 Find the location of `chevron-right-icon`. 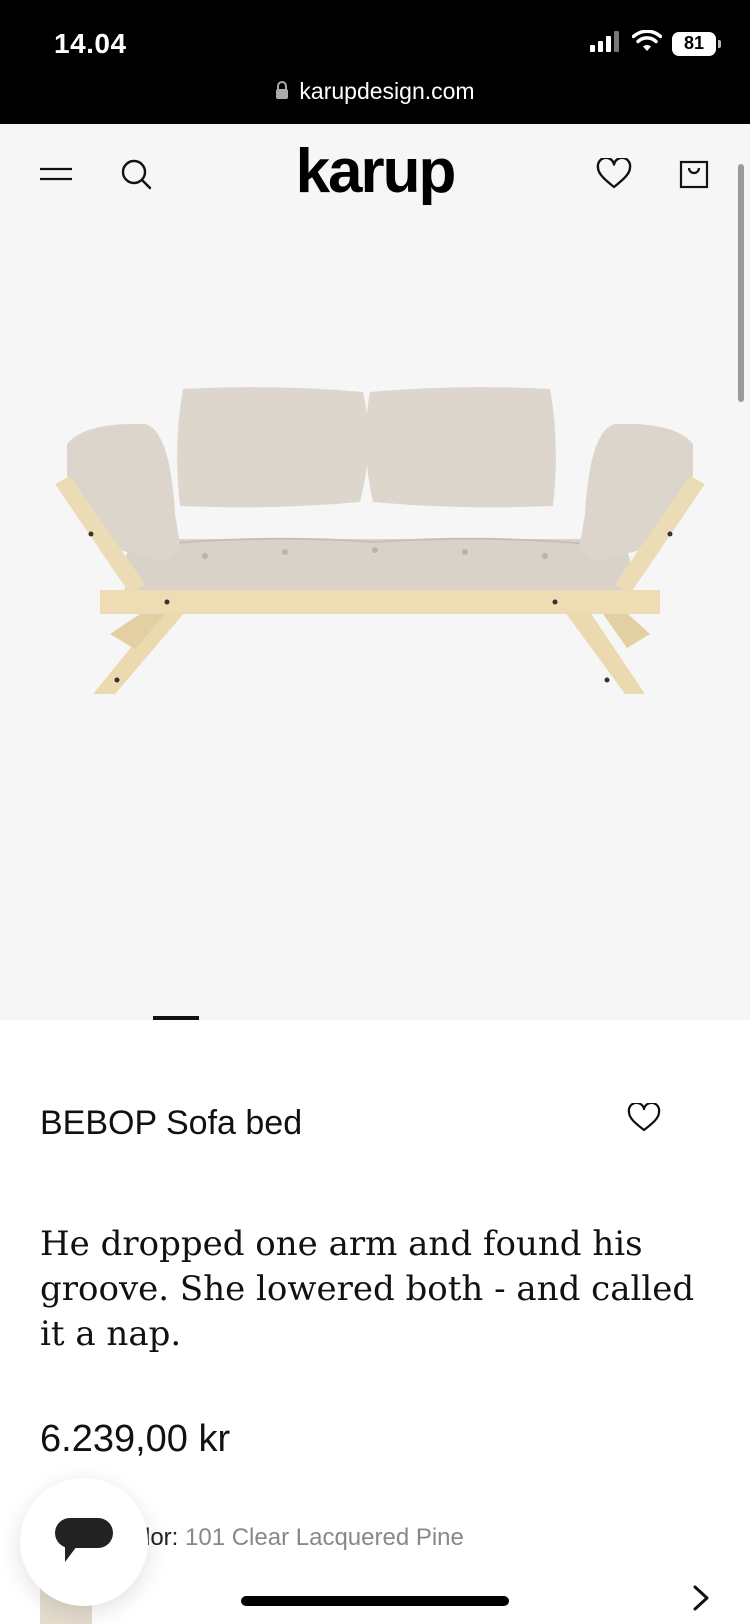

chevron-right-icon is located at coordinates (701, 1600).